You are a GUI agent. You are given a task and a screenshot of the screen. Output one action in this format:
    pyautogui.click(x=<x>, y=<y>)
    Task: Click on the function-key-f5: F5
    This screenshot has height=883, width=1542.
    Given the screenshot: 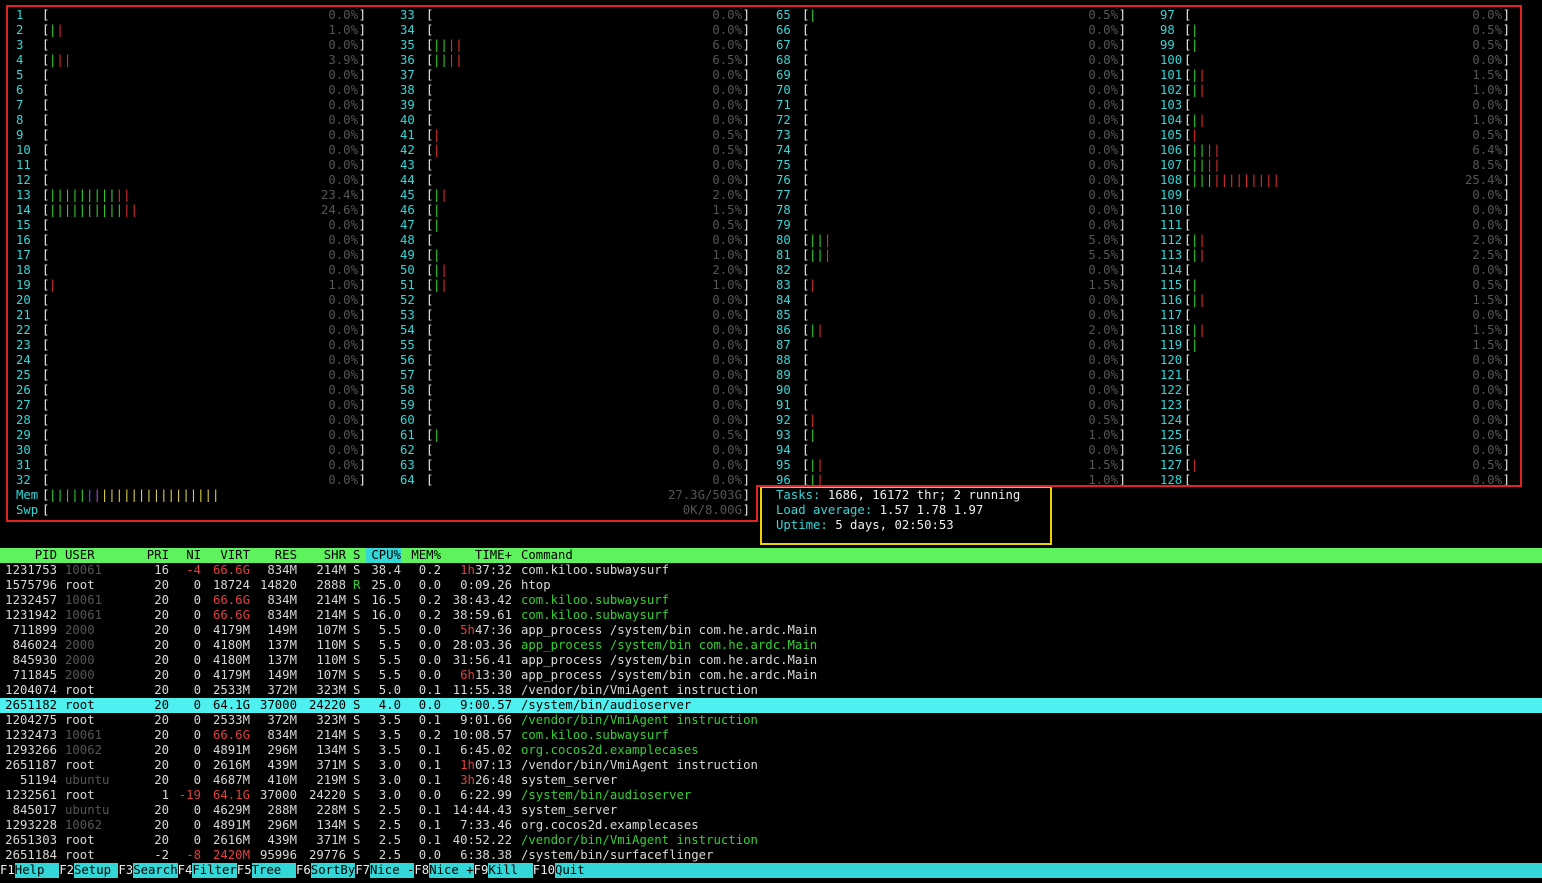 What is the action you would take?
    pyautogui.click(x=244, y=870)
    